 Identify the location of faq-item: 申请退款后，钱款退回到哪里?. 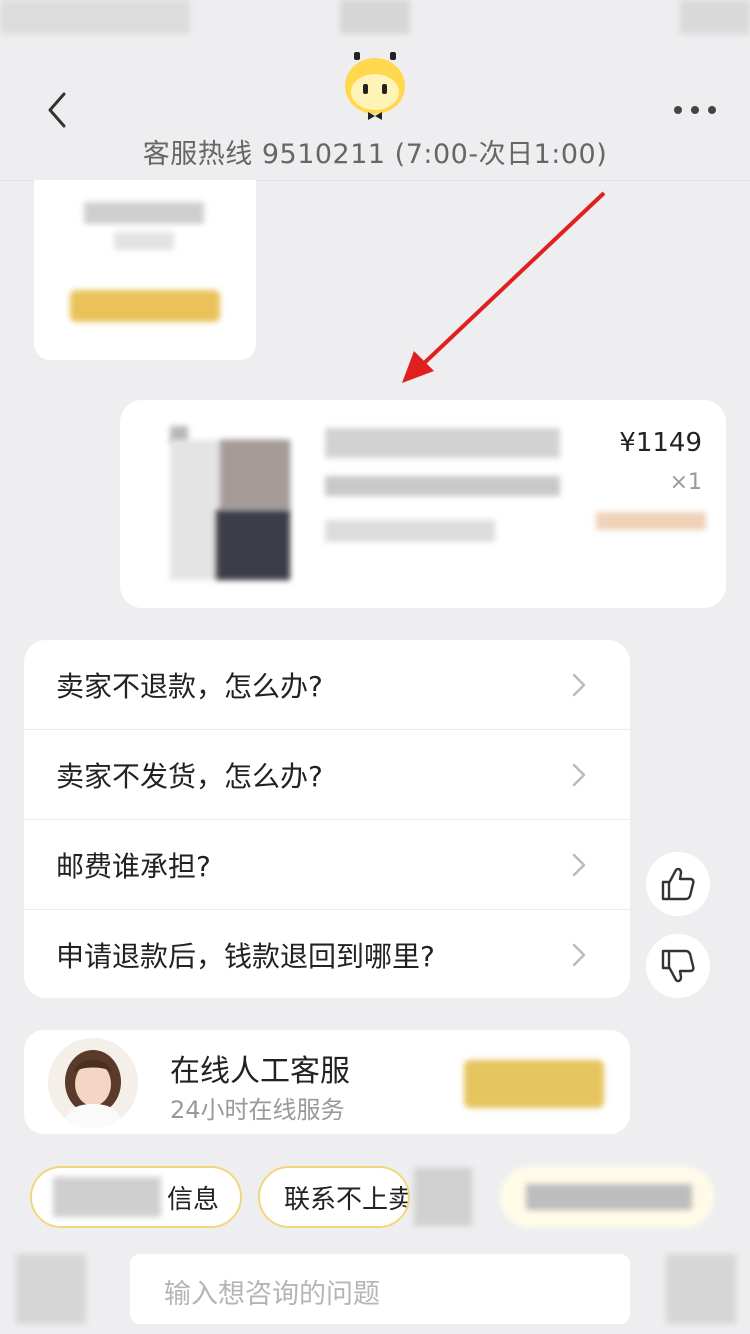
(327, 954).